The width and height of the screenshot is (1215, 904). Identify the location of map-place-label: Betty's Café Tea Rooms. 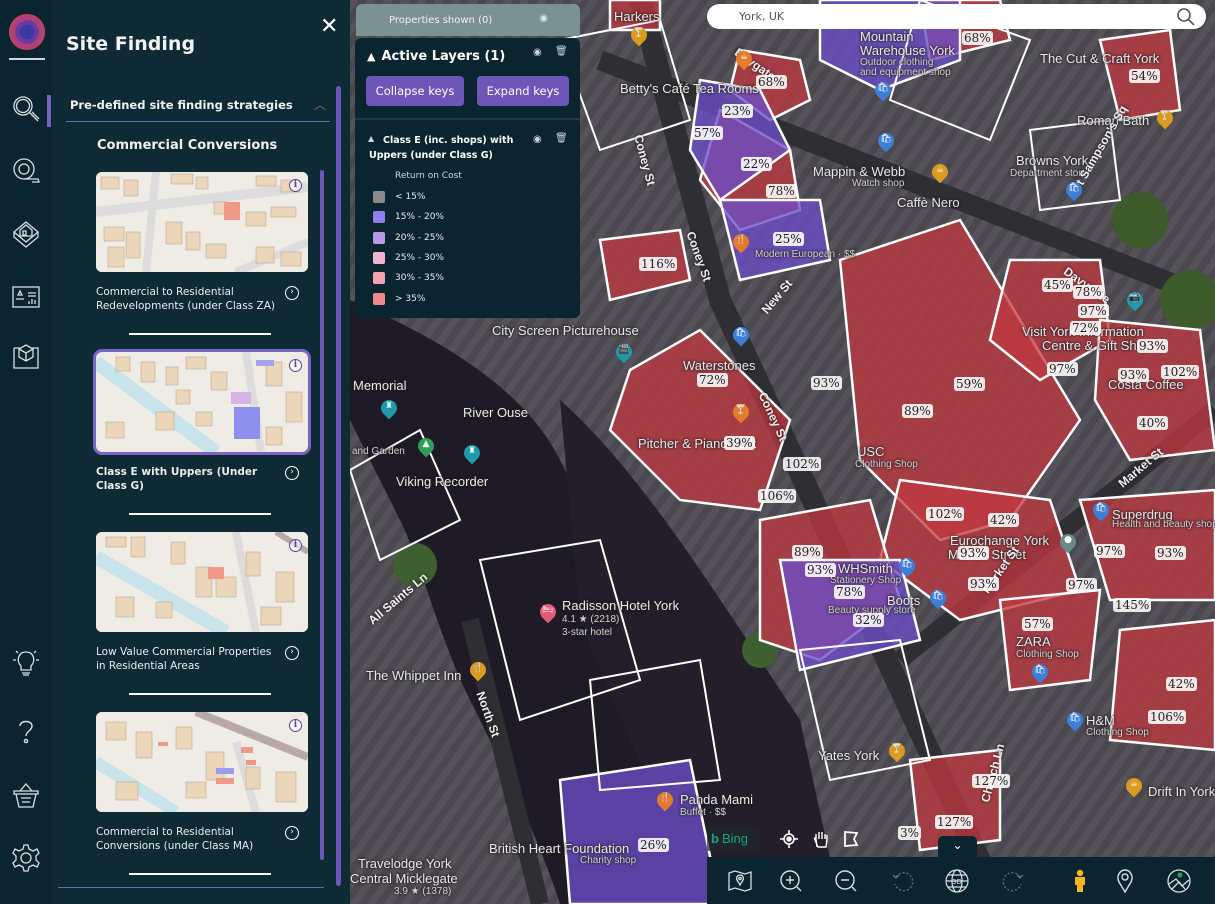
(689, 88).